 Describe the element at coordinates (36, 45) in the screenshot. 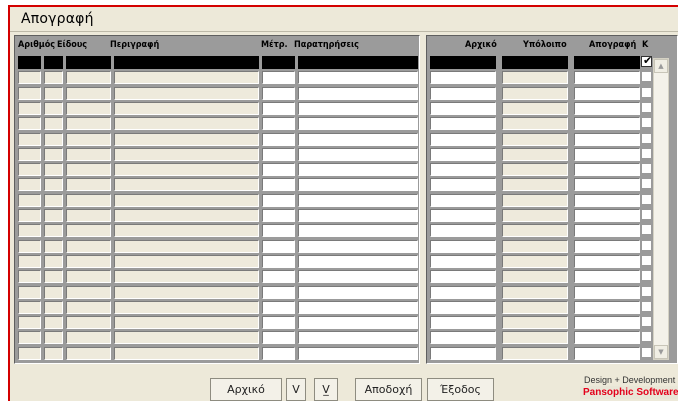

I see `header-item-number: Αριθμός` at that location.